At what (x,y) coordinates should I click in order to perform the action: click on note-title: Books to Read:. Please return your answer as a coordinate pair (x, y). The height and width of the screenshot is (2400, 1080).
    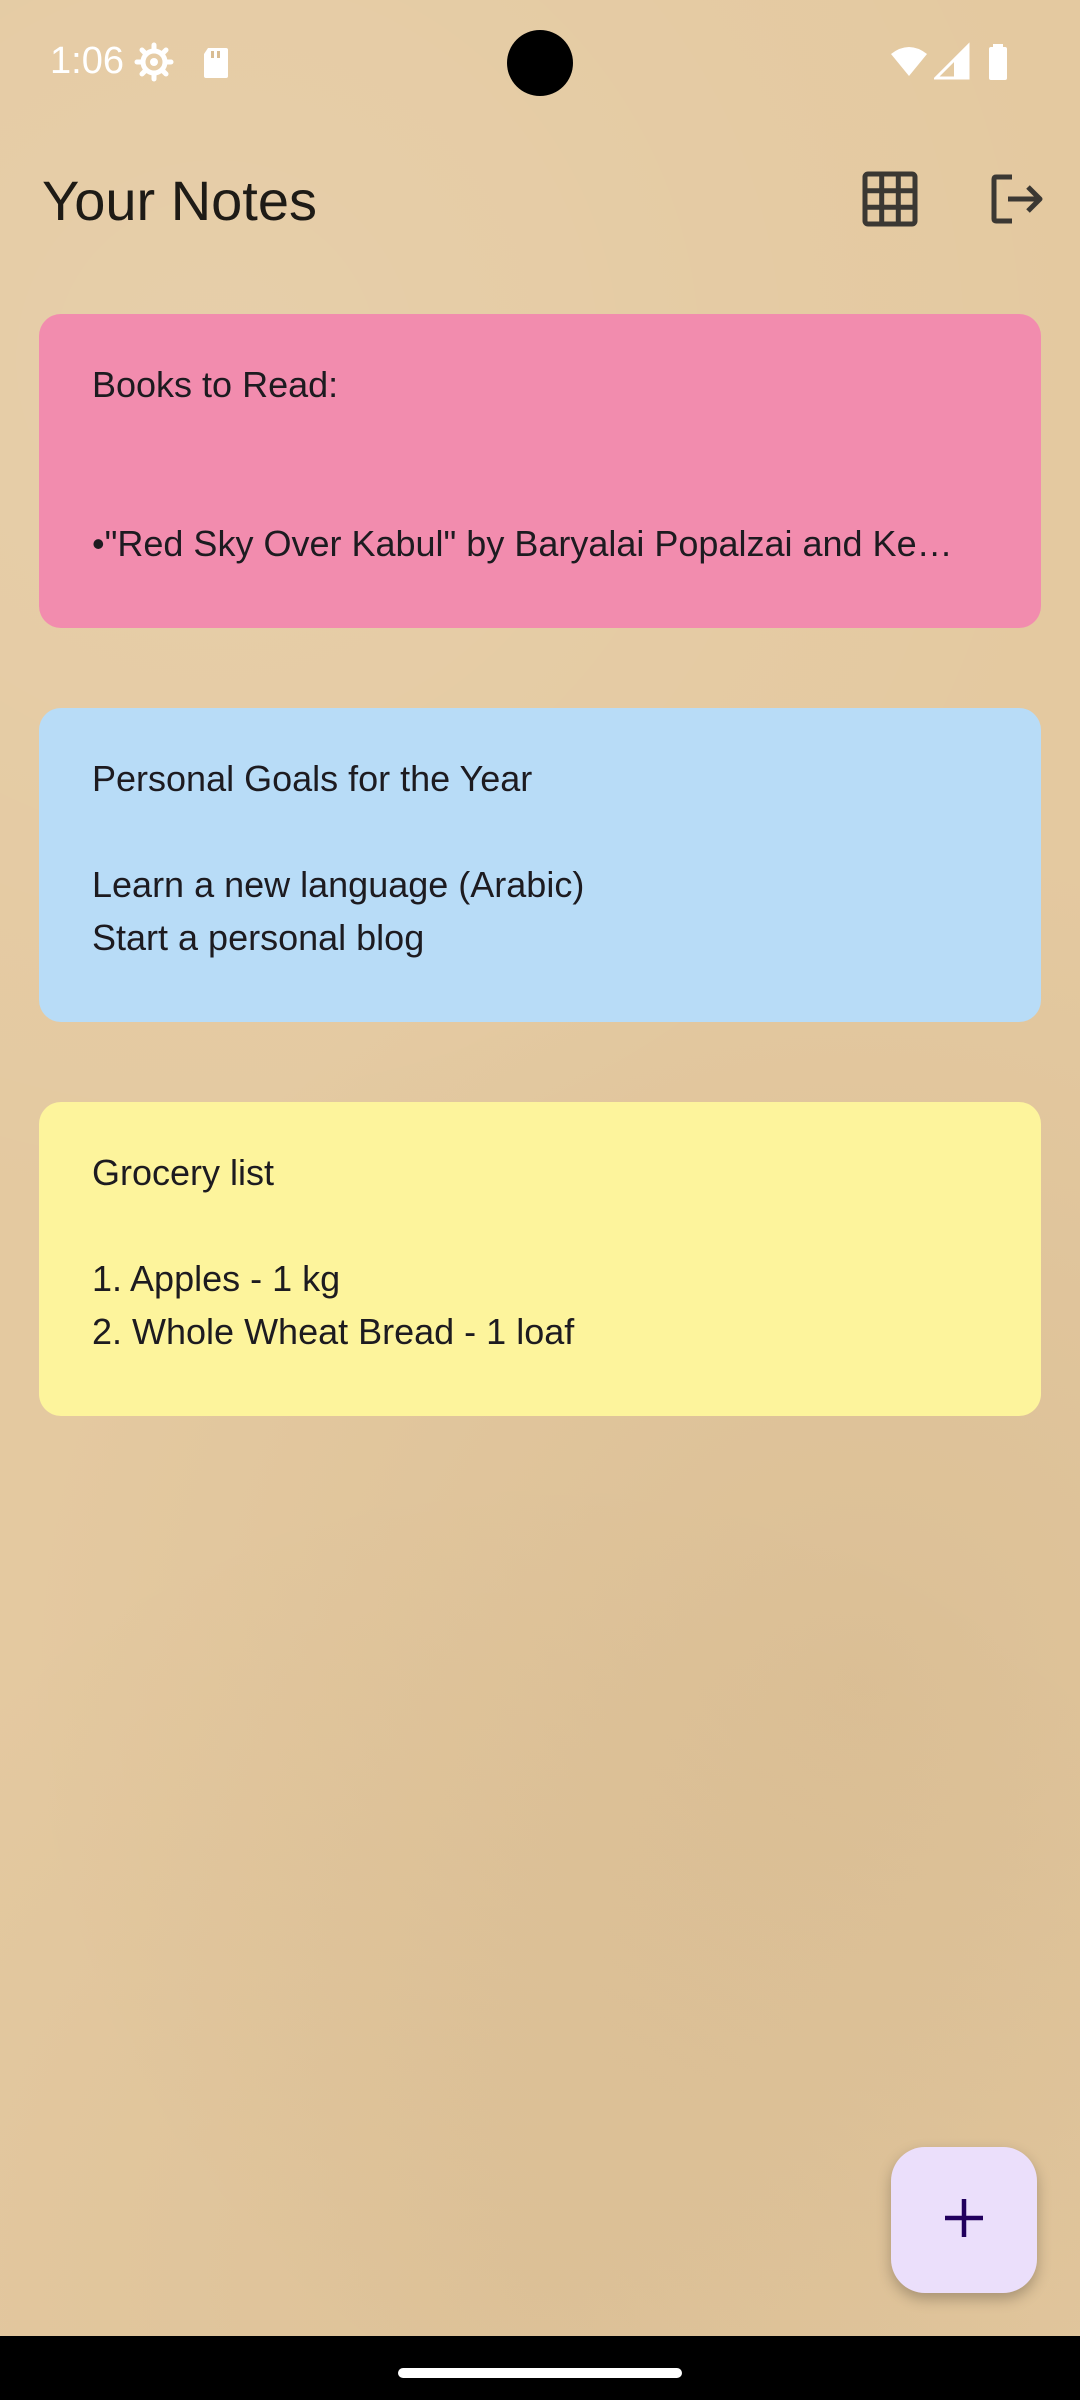
    Looking at the image, I should click on (215, 384).